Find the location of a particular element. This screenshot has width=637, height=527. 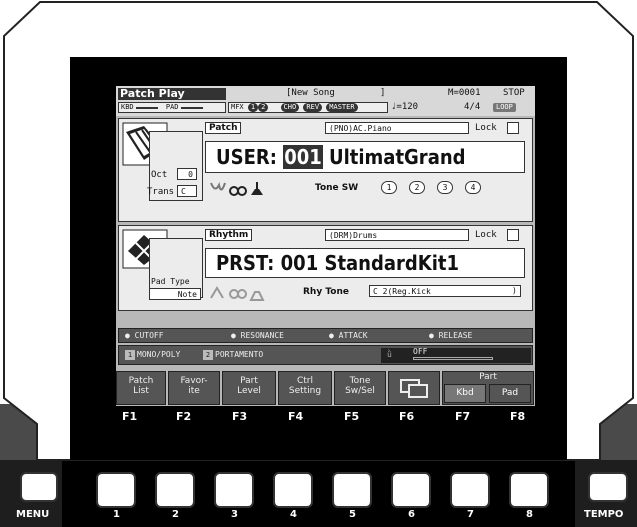

trans-label: Trans is located at coordinates (161, 192).